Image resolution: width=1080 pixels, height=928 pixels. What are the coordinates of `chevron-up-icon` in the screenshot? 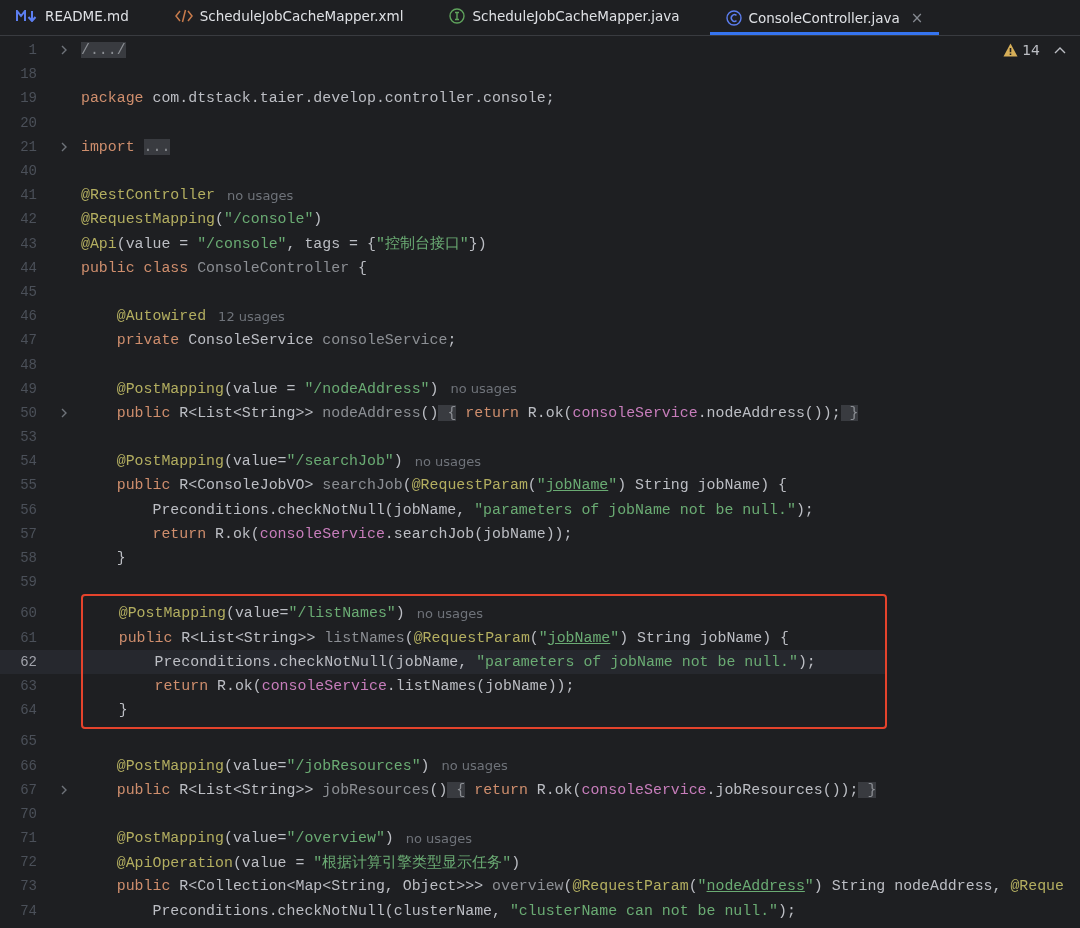 It's located at (1060, 50).